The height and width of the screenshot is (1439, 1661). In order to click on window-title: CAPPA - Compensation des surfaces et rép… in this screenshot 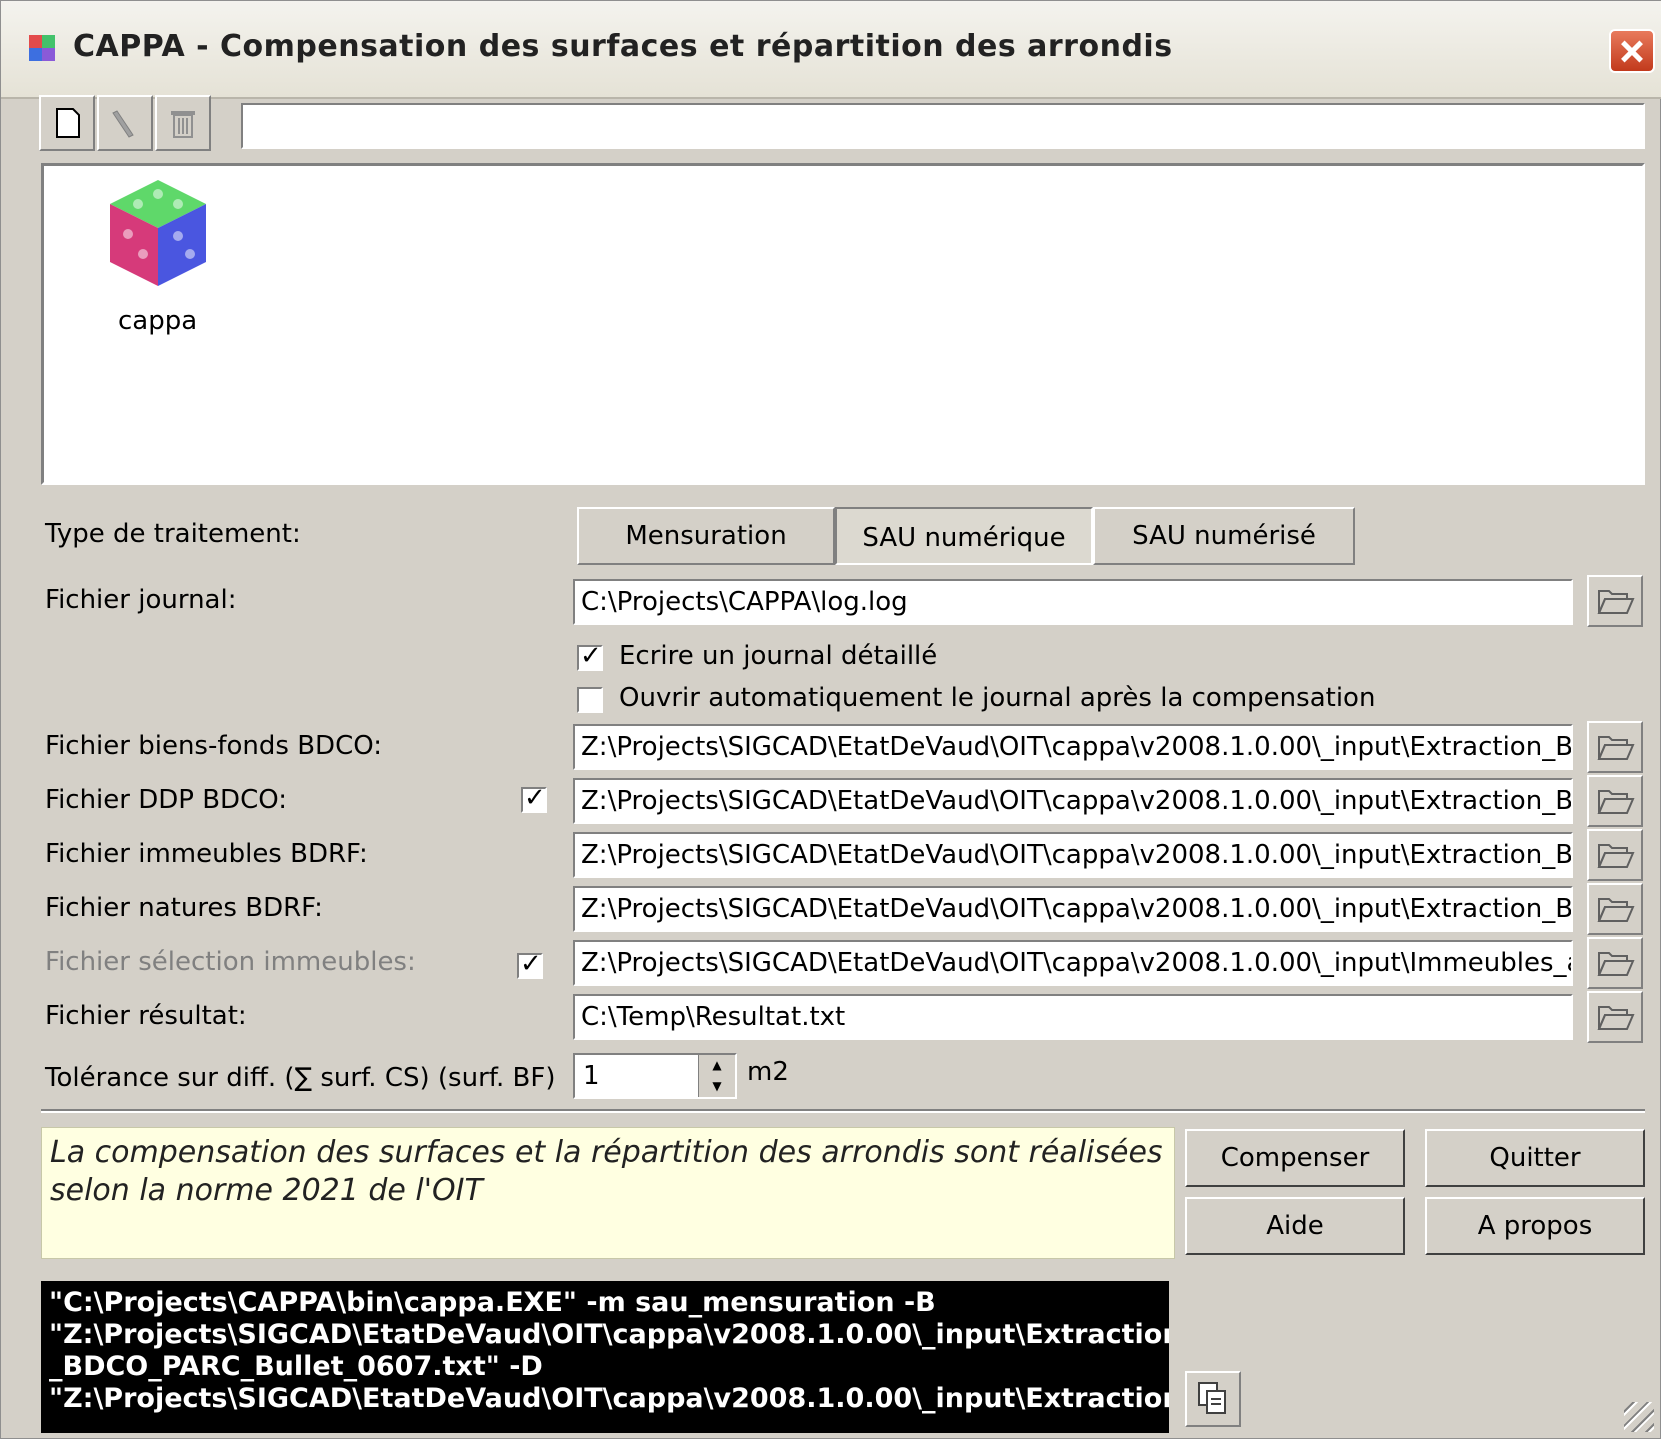, I will do `click(623, 46)`.